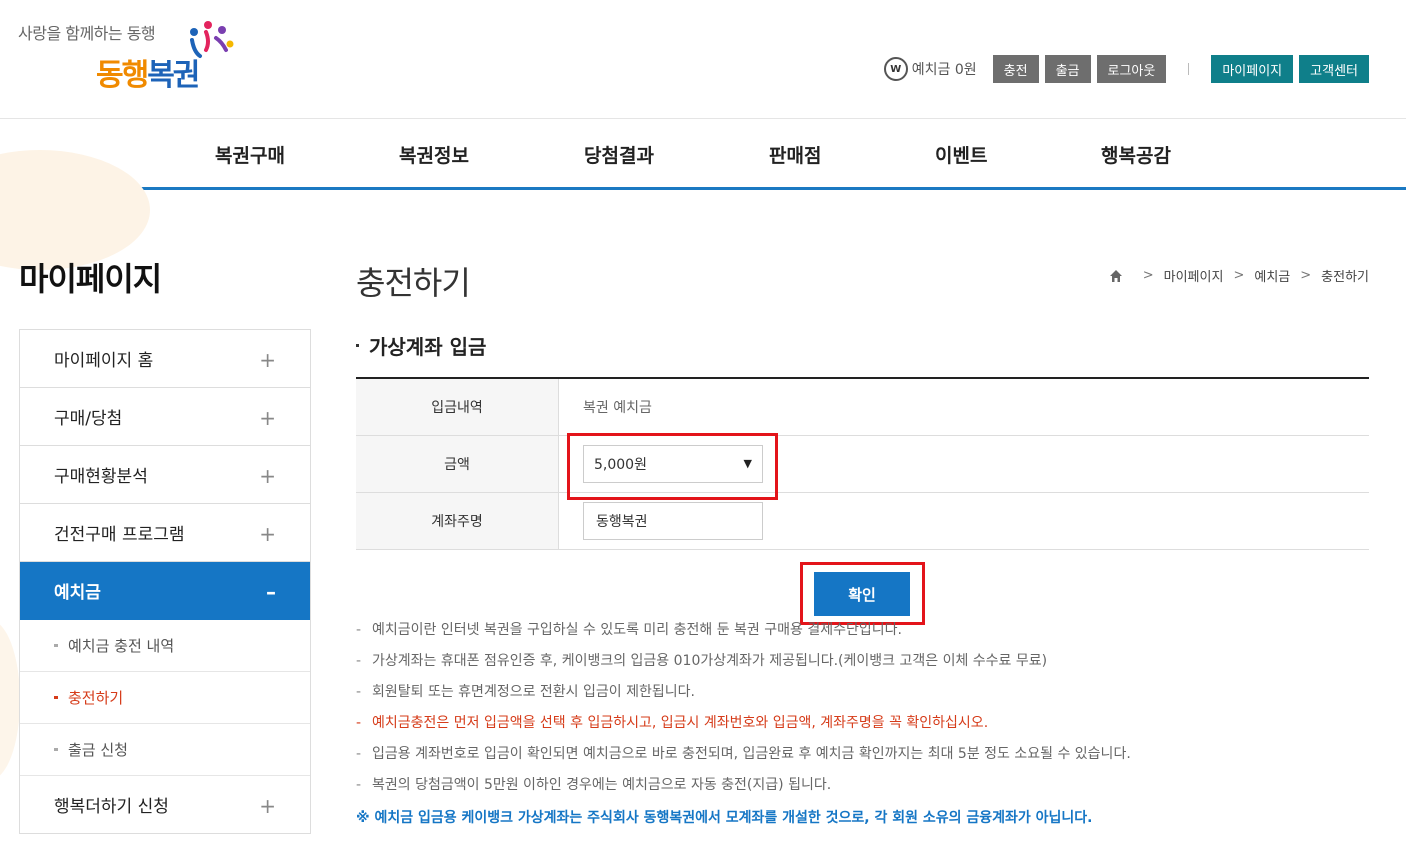 This screenshot has height=843, width=1406. I want to click on nav-stores: 판매점, so click(795, 154).